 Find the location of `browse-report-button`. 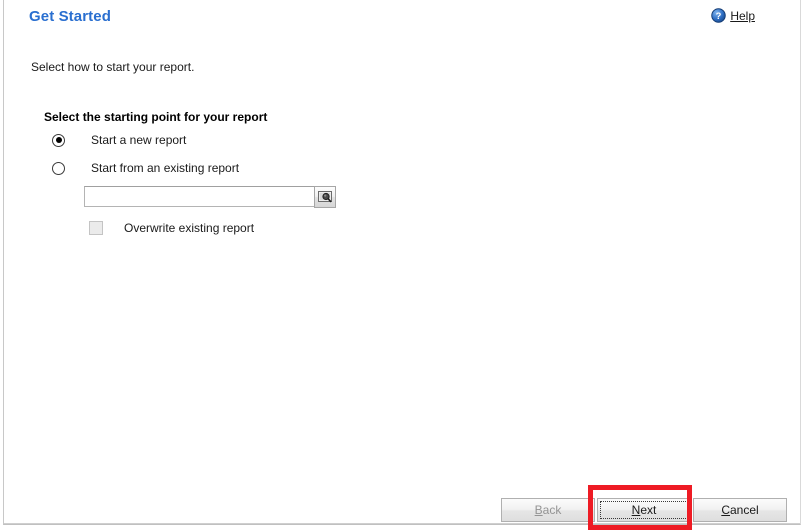

browse-report-button is located at coordinates (325, 197).